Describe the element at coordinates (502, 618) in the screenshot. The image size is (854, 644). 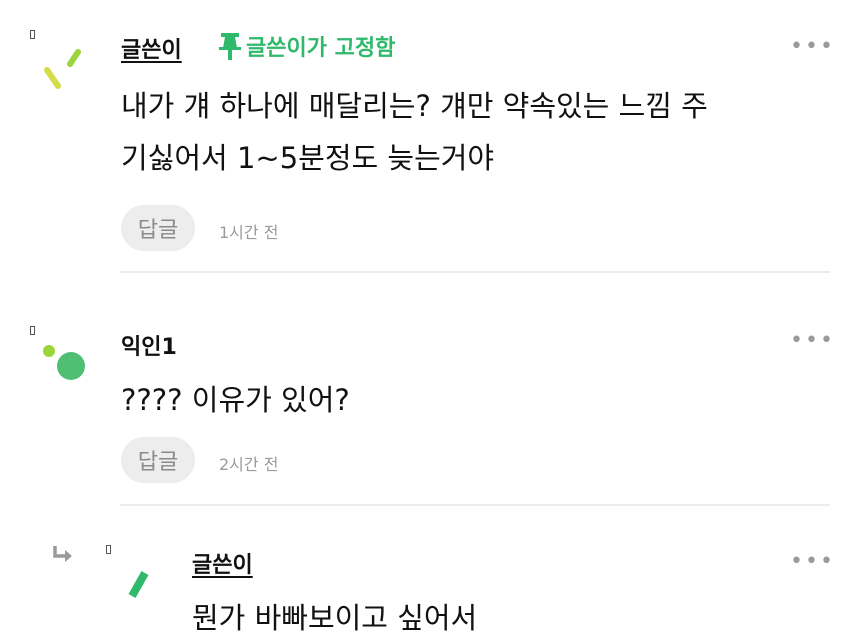
I see `comment-body: 뭔가 바빠보이고 싶어서` at that location.